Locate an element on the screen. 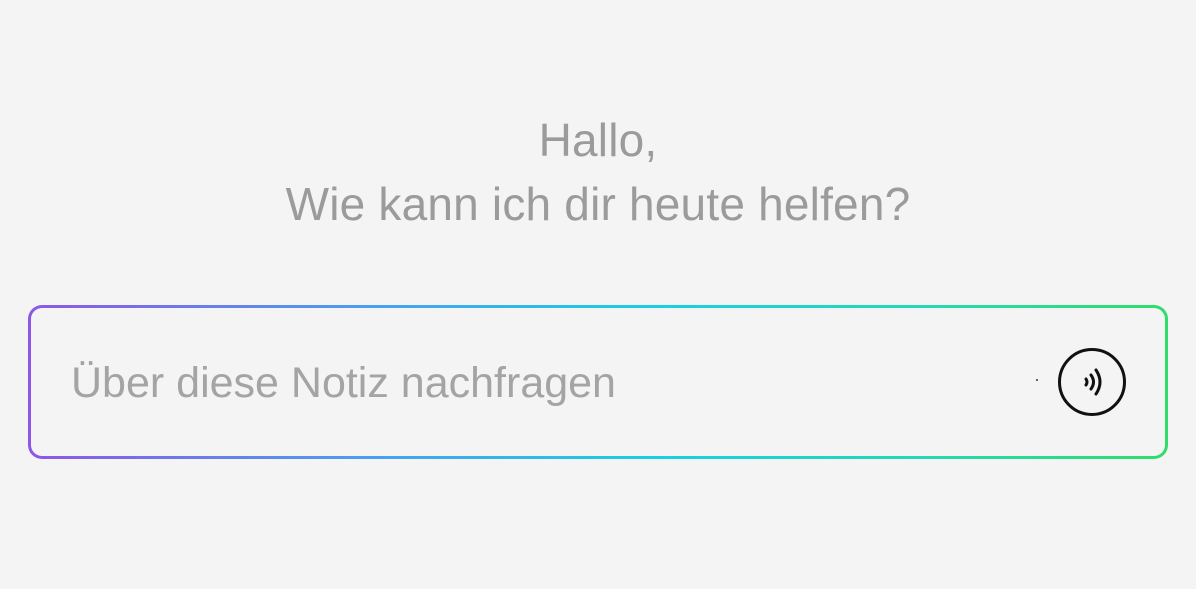 The width and height of the screenshot is (1196, 589). sound-waves-icon is located at coordinates (1093, 382).